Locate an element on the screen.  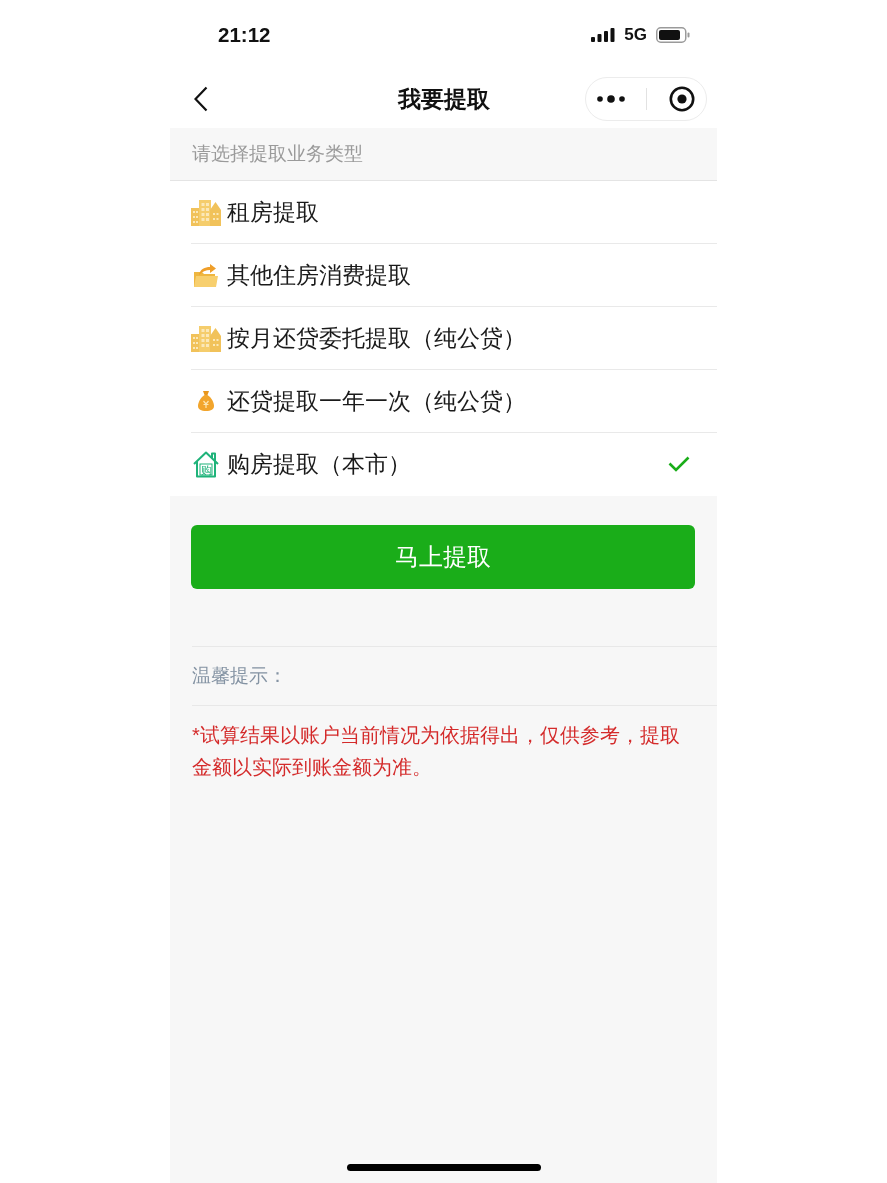
back-button is located at coordinates (201, 99).